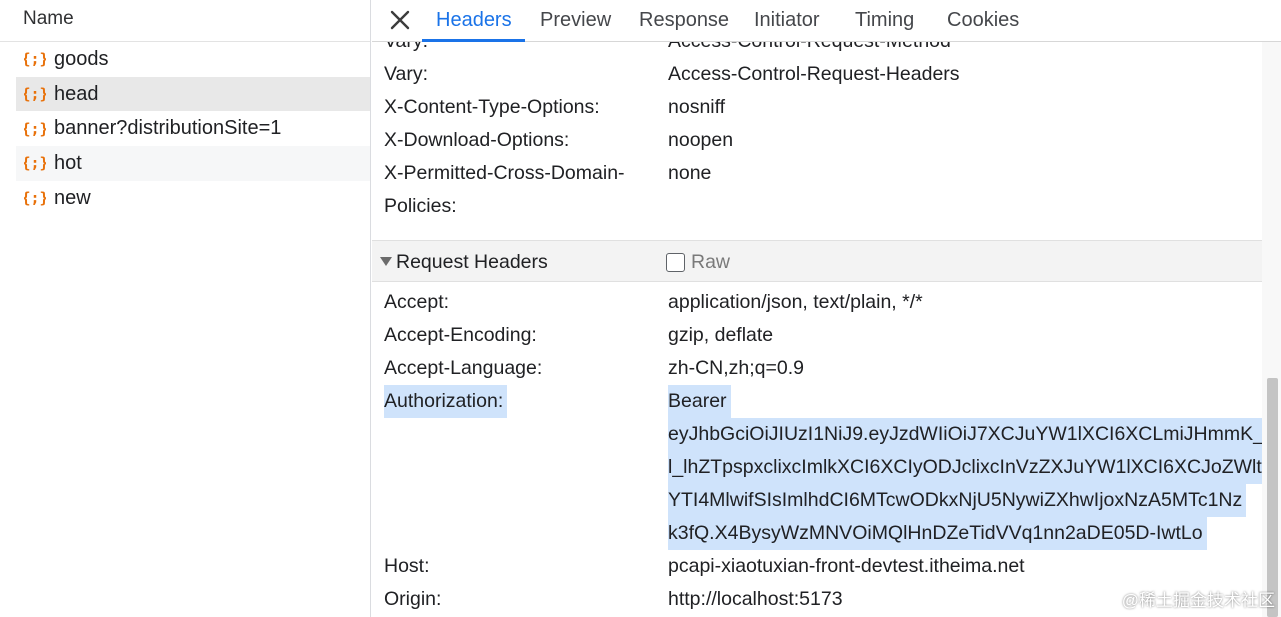 This screenshot has width=1281, height=617. Describe the element at coordinates (193, 94) in the screenshot. I see `request-item-head: {;} head` at that location.